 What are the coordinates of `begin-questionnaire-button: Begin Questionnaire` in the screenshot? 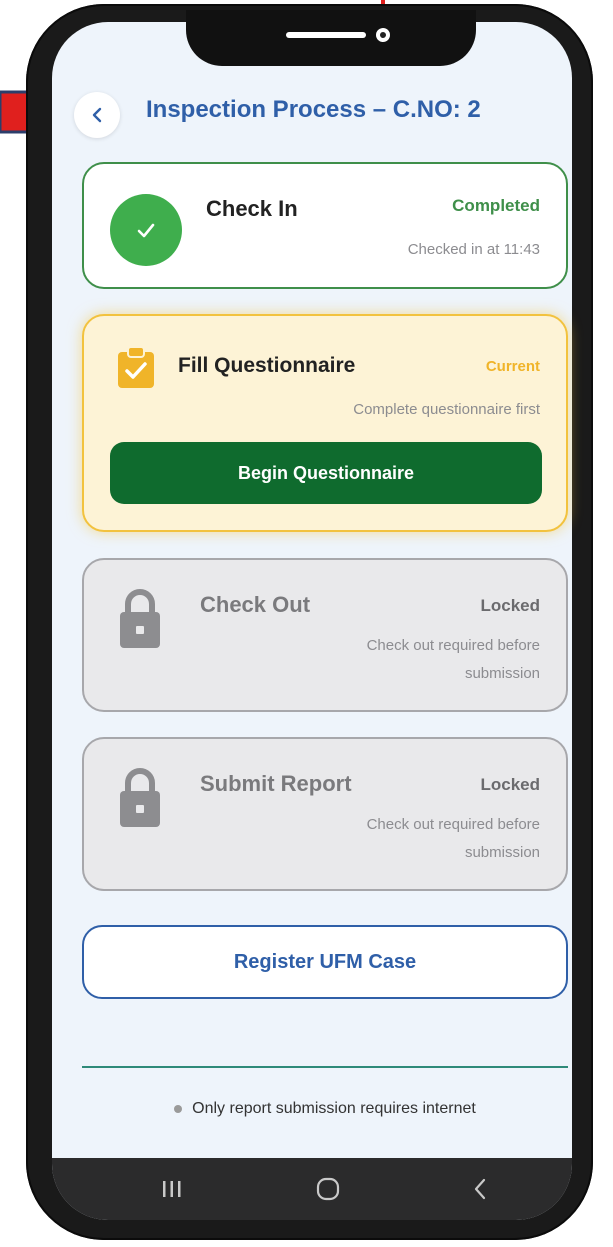 It's located at (326, 473).